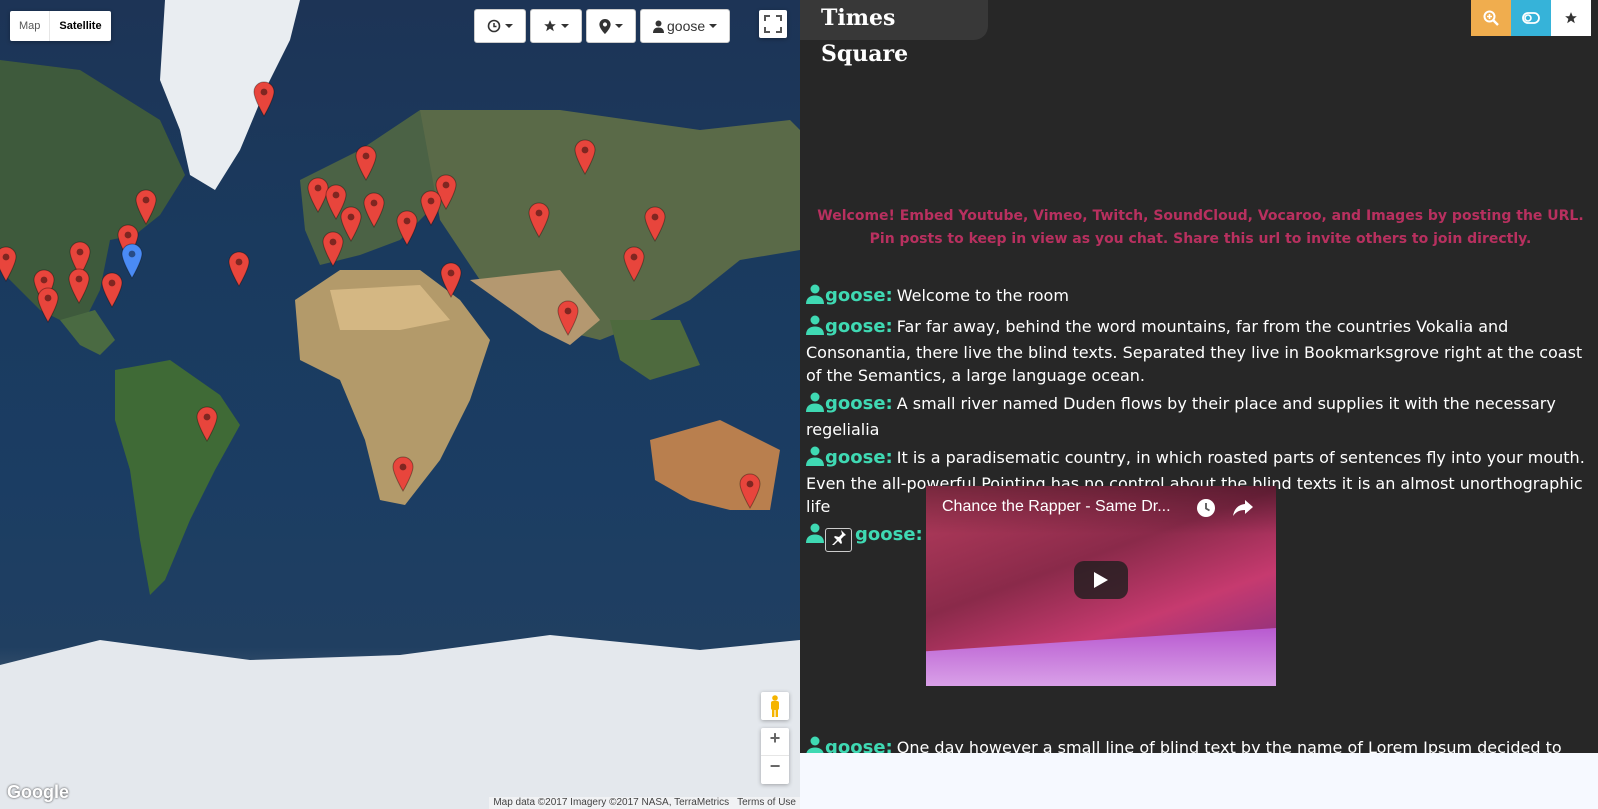 This screenshot has height=809, width=1598. I want to click on street-view-pegman, so click(775, 706).